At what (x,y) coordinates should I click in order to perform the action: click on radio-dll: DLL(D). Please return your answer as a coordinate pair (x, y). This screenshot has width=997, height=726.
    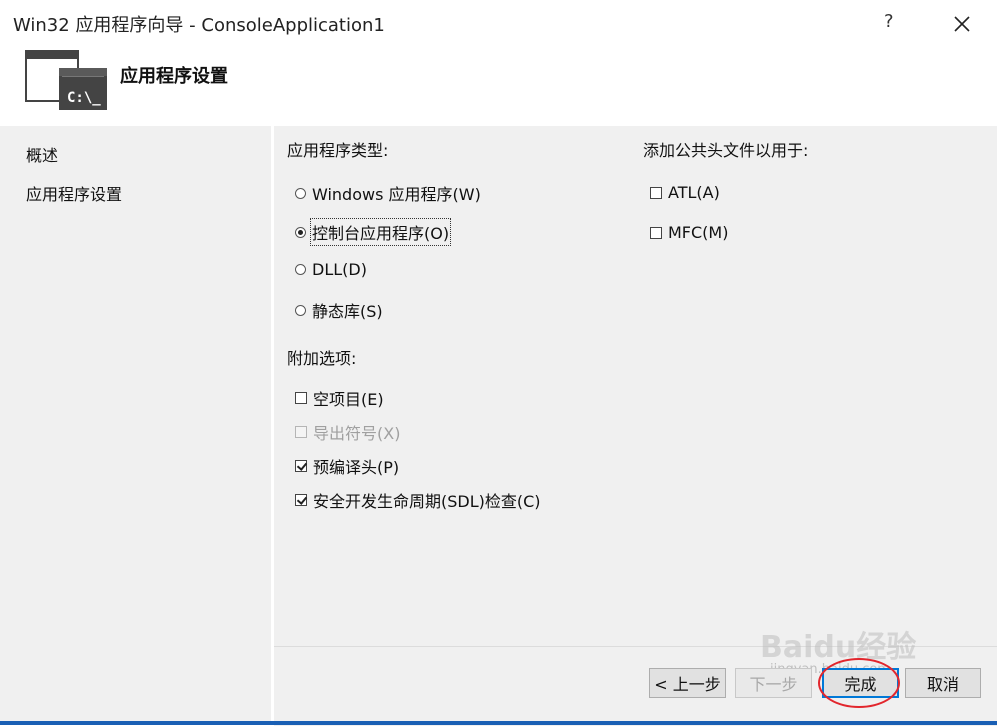
    Looking at the image, I should click on (331, 269).